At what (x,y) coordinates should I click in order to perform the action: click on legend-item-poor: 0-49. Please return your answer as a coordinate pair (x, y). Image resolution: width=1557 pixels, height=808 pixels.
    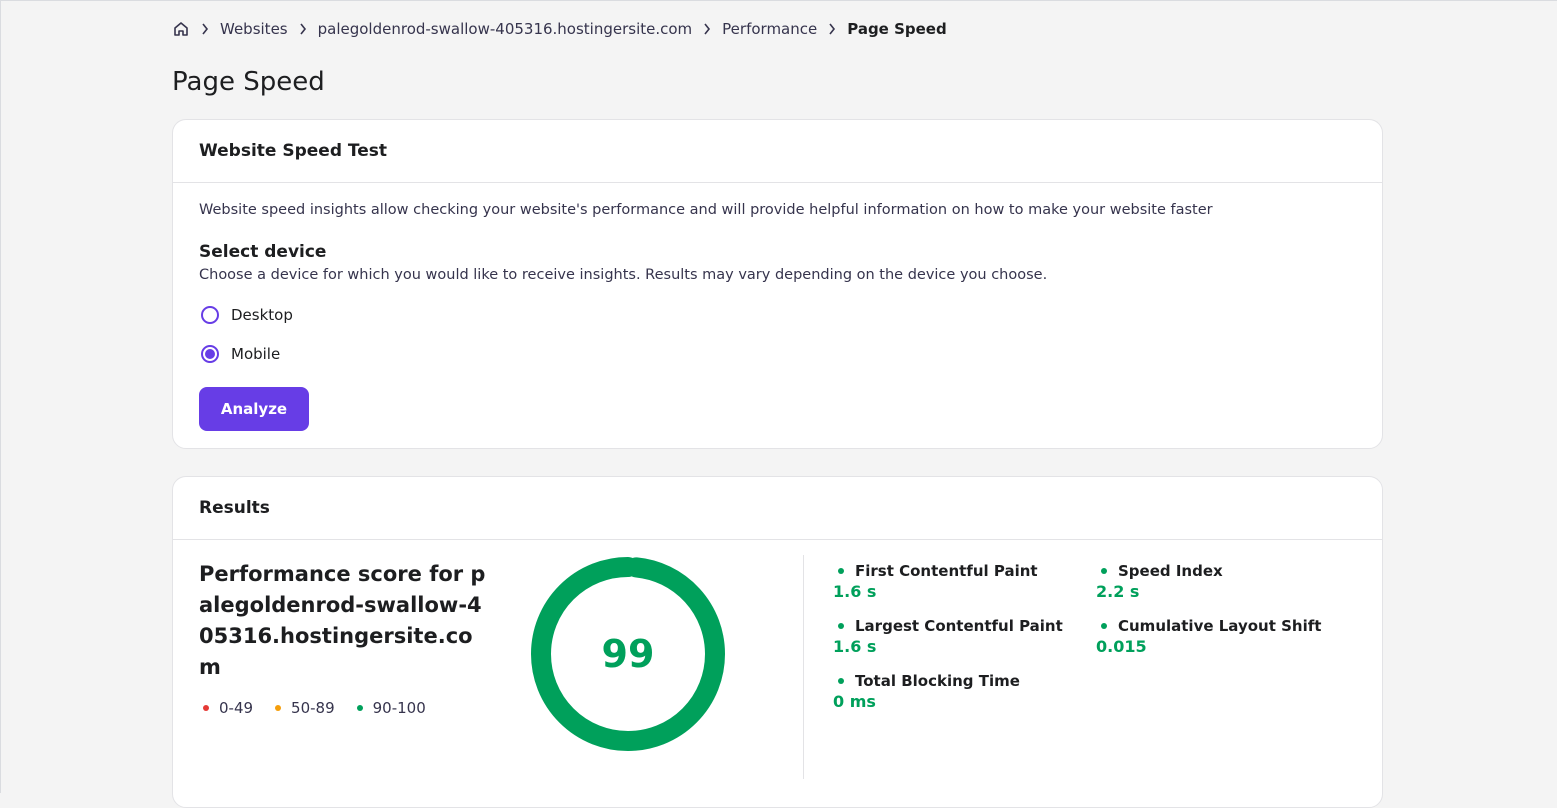
    Looking at the image, I should click on (228, 708).